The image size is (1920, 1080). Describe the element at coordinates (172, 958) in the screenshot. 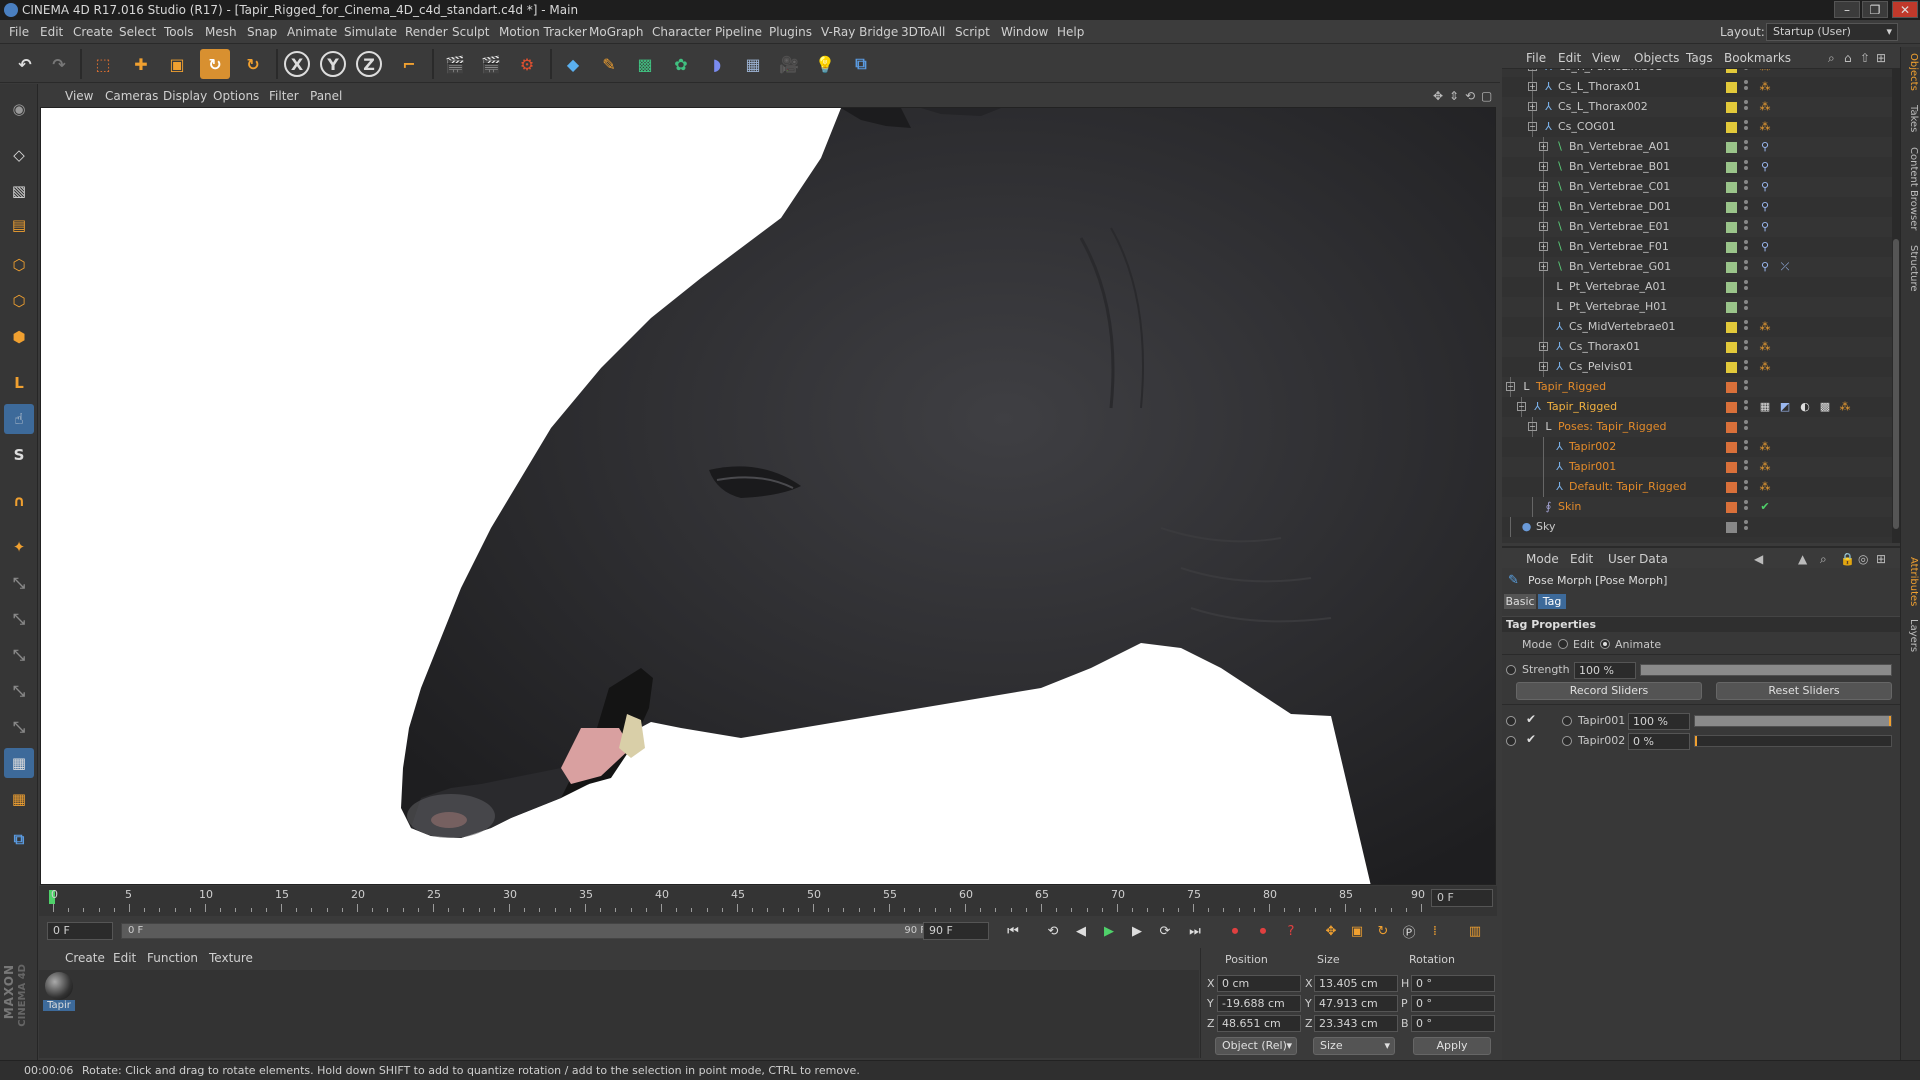

I see `material-menu-function: Function` at that location.